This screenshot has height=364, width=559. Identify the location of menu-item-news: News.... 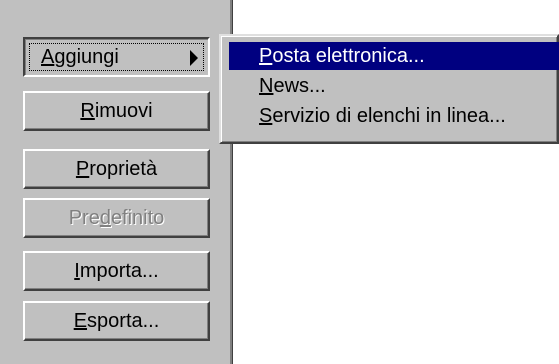
(394, 86).